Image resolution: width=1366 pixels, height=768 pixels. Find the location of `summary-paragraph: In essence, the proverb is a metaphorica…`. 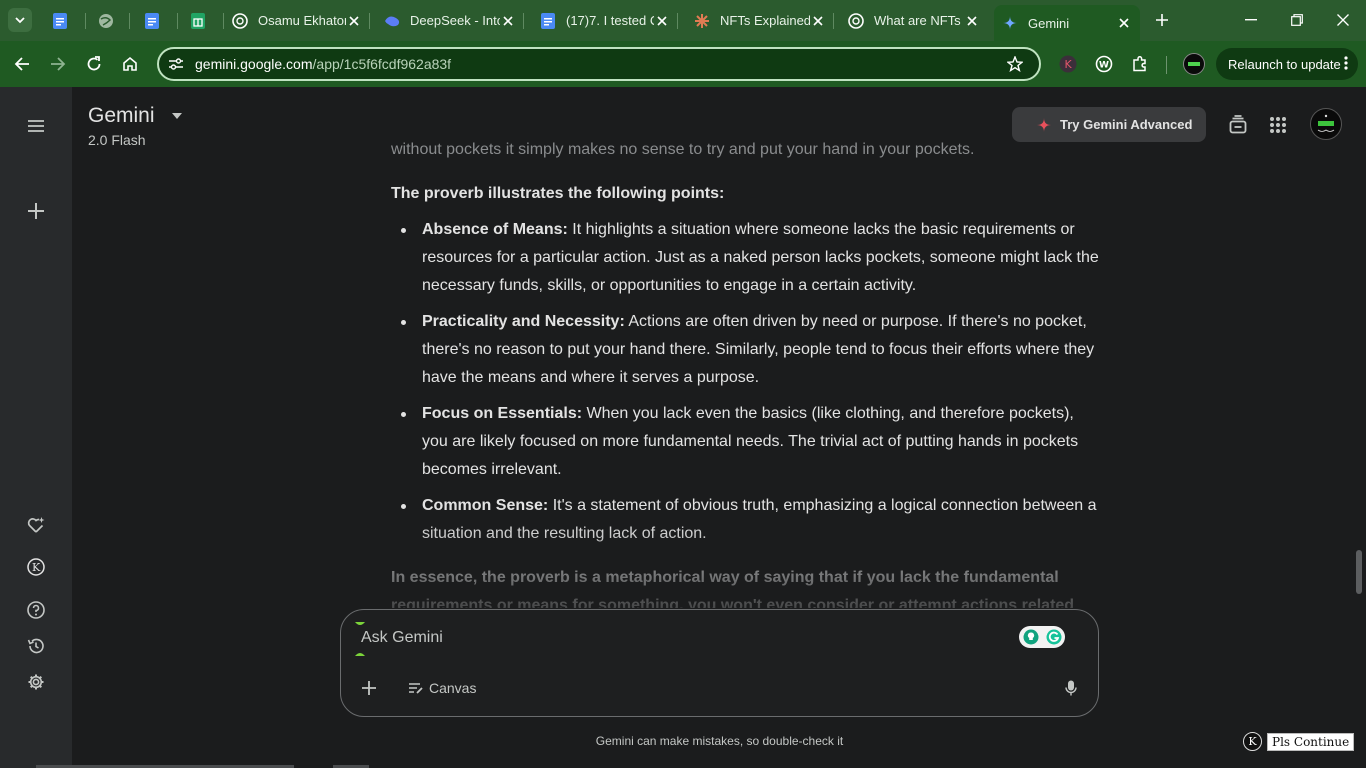

summary-paragraph: In essence, the proverb is a metaphorica… is located at coordinates (733, 588).